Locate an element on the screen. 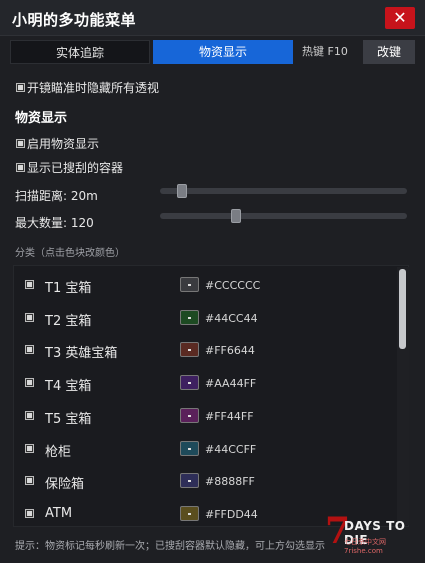  color-hex-label: #8888FF is located at coordinates (230, 482).